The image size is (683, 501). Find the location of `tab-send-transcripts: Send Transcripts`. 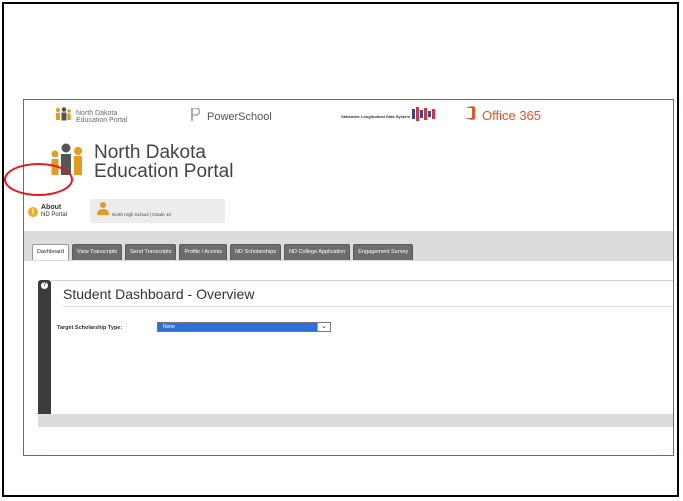

tab-send-transcripts: Send Transcripts is located at coordinates (151, 252).